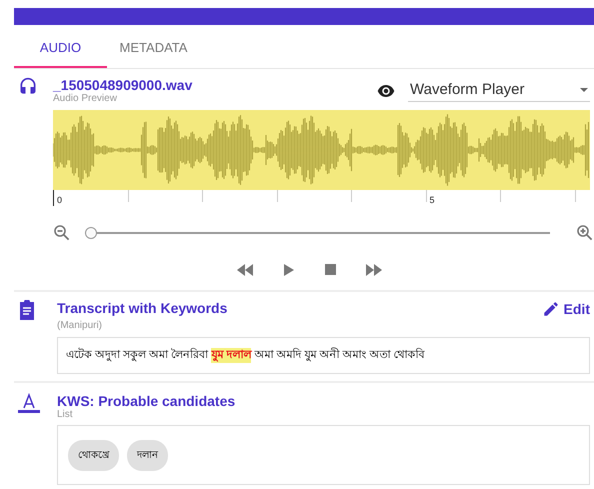 Image resolution: width=594 pixels, height=489 pixels. I want to click on language-label: (Manipuri), so click(80, 325).